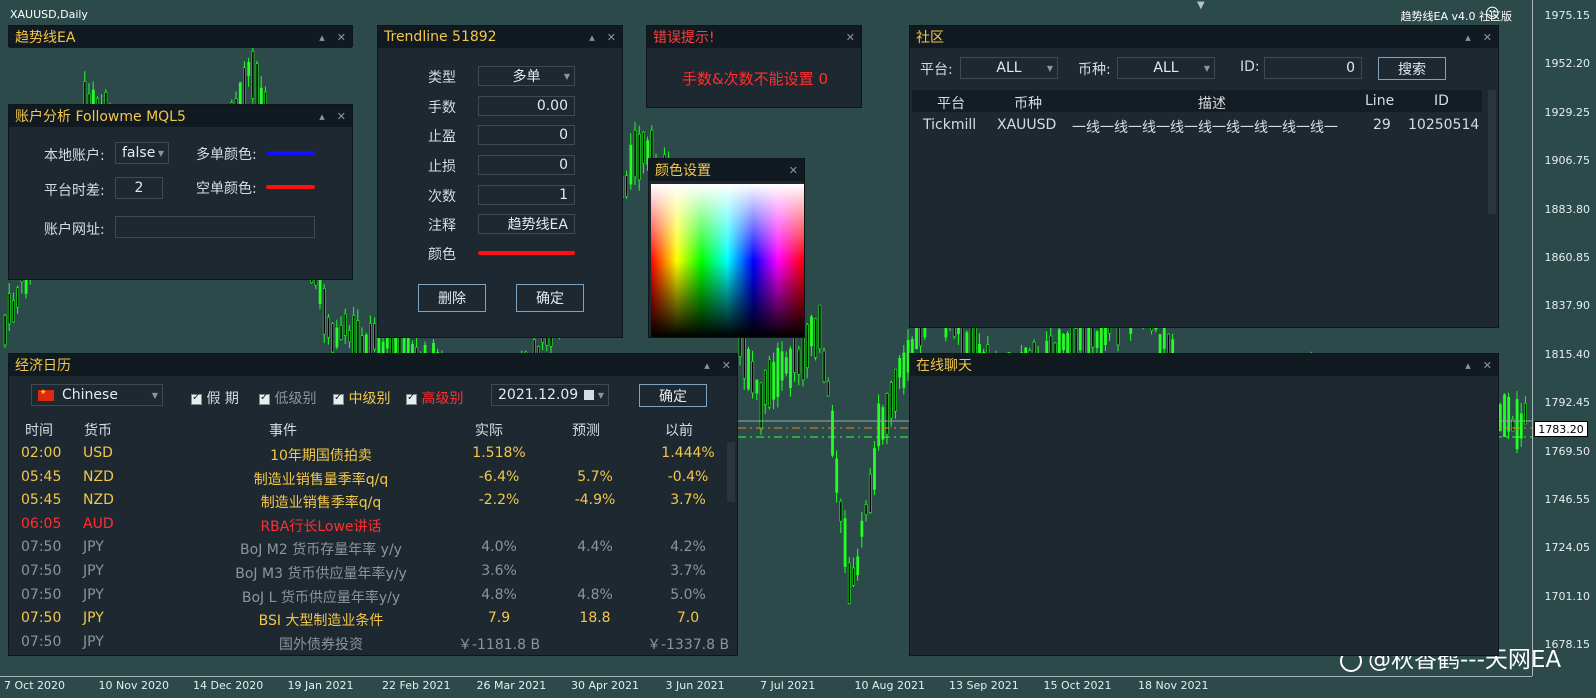  What do you see at coordinates (526, 165) in the screenshot?
I see `stop-loss-input: 0` at bounding box center [526, 165].